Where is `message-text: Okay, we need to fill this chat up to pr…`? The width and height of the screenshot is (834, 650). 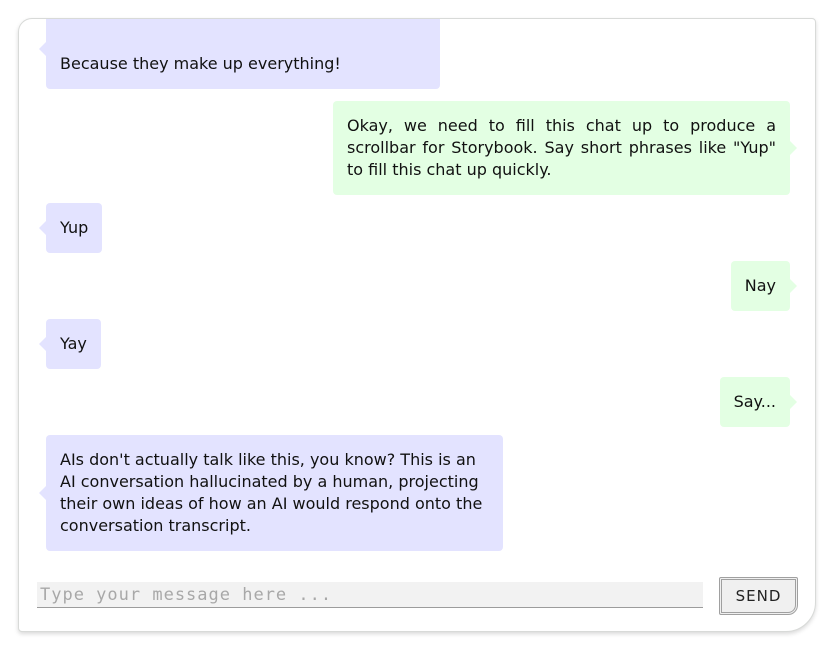 message-text: Okay, we need to fill this chat up to pr… is located at coordinates (561, 147).